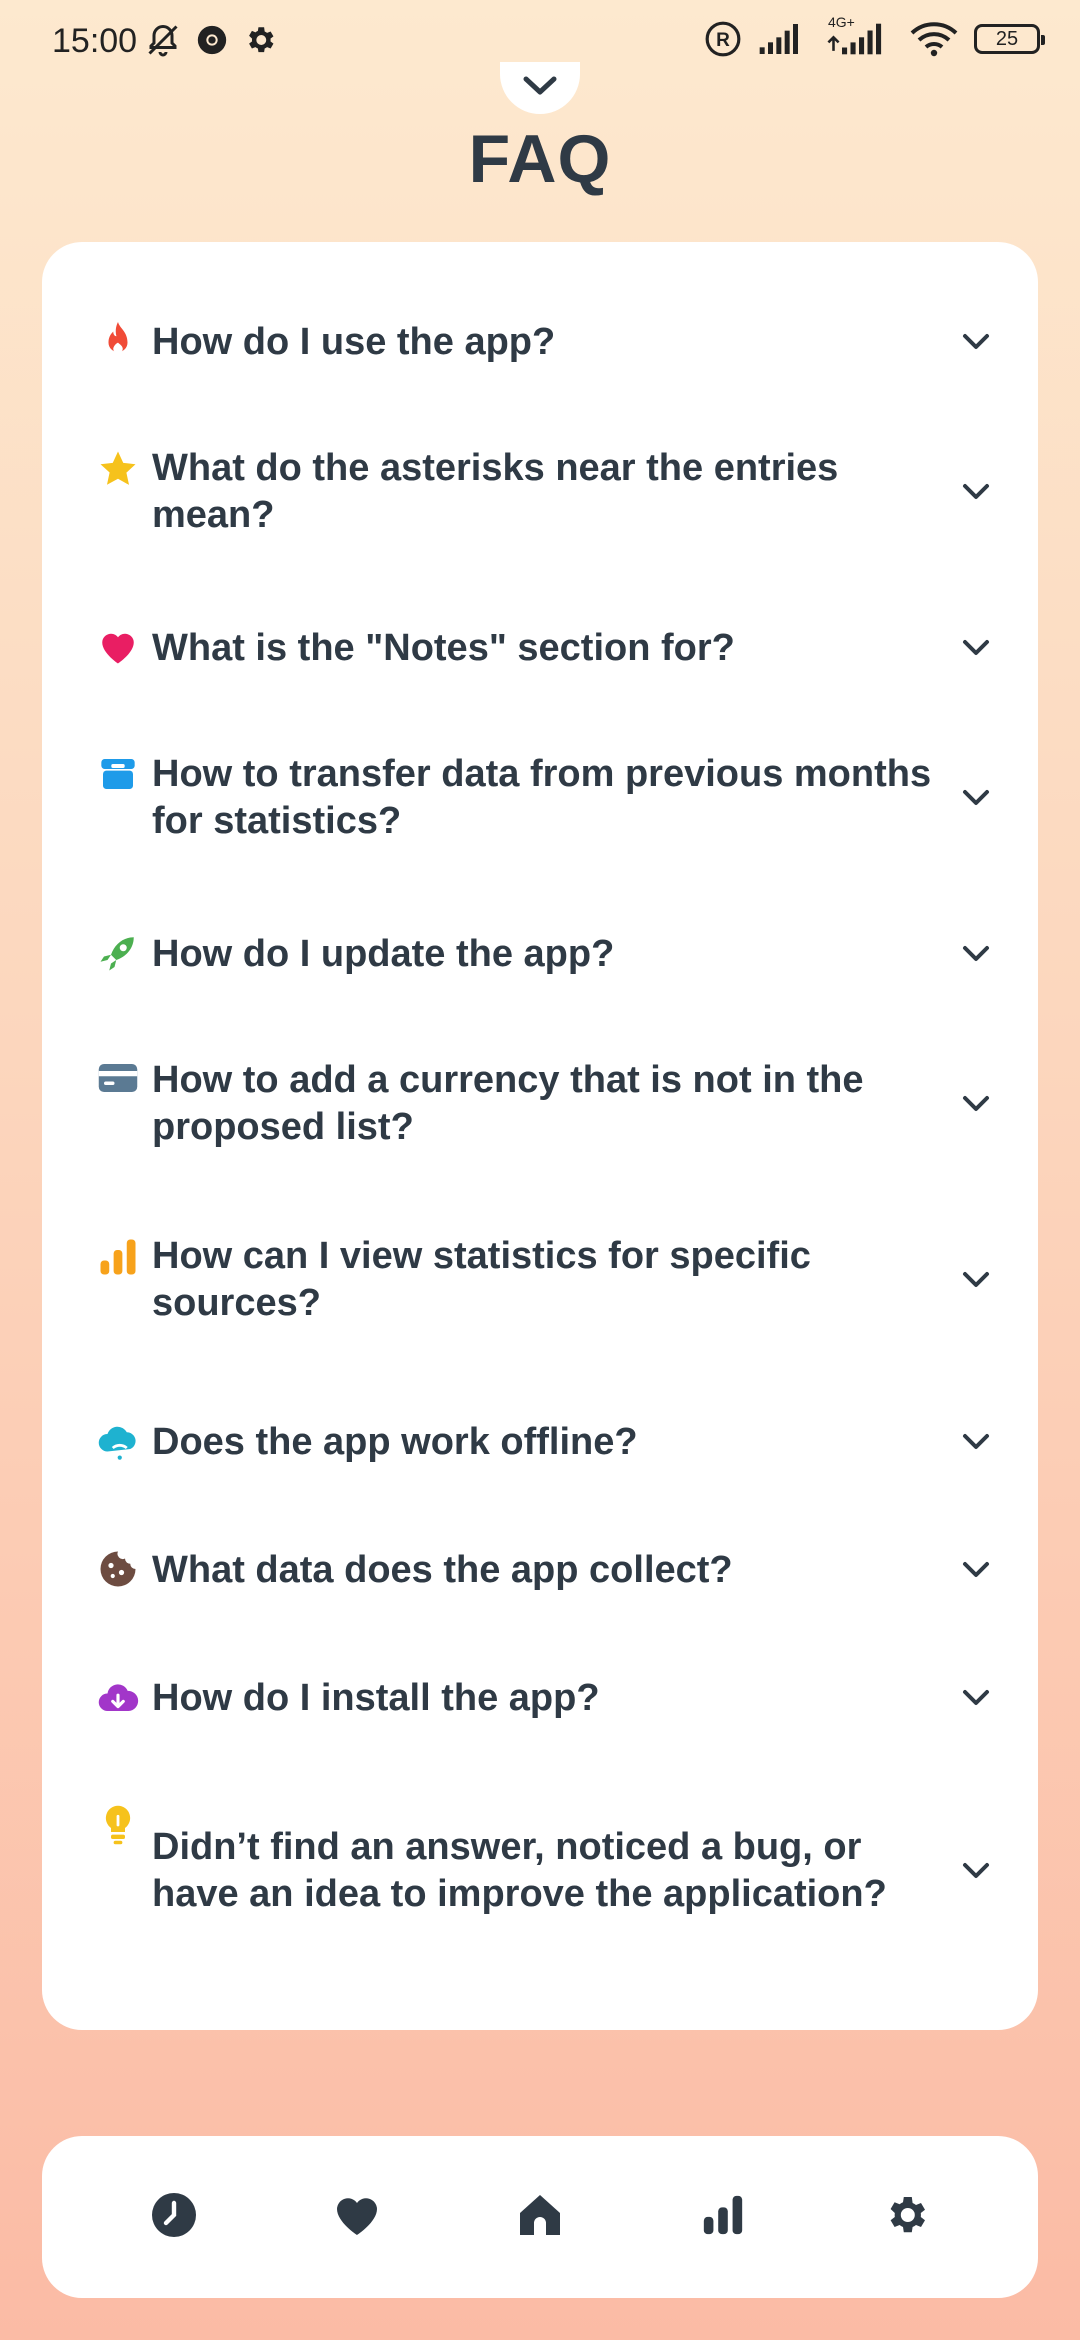  I want to click on registered-icon: R, so click(723, 39).